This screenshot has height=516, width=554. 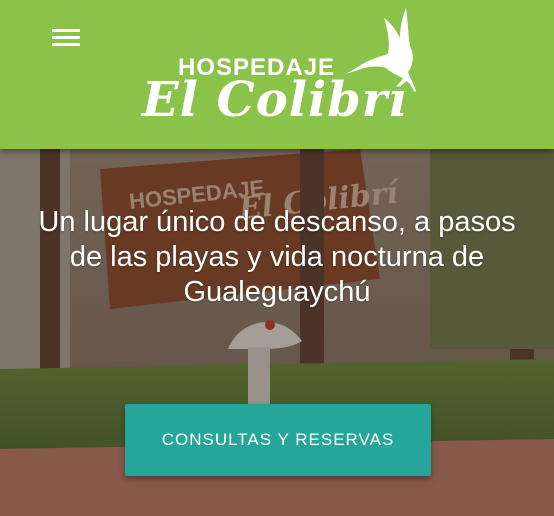 I want to click on tagline-line: de las playas y vida nocturna de, so click(x=277, y=257).